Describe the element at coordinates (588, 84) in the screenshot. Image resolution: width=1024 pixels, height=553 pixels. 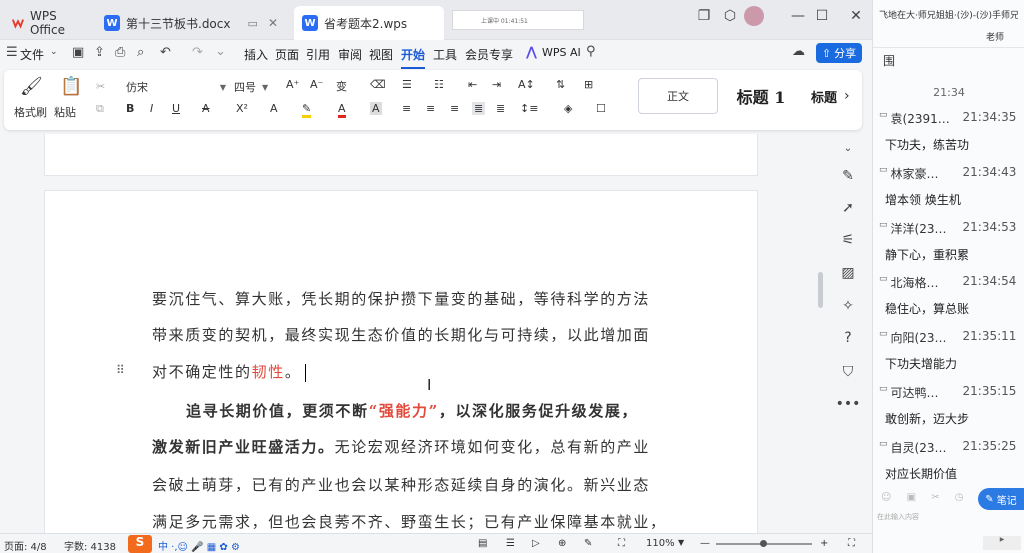
I see `show-marks-icon: ⊞` at that location.